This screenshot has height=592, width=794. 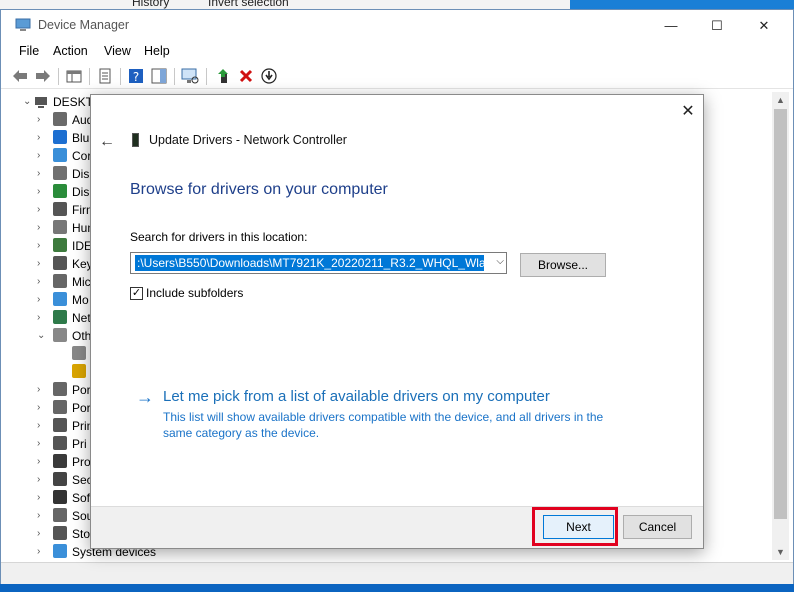 What do you see at coordinates (29, 51) in the screenshot?
I see `menu-file: File` at bounding box center [29, 51].